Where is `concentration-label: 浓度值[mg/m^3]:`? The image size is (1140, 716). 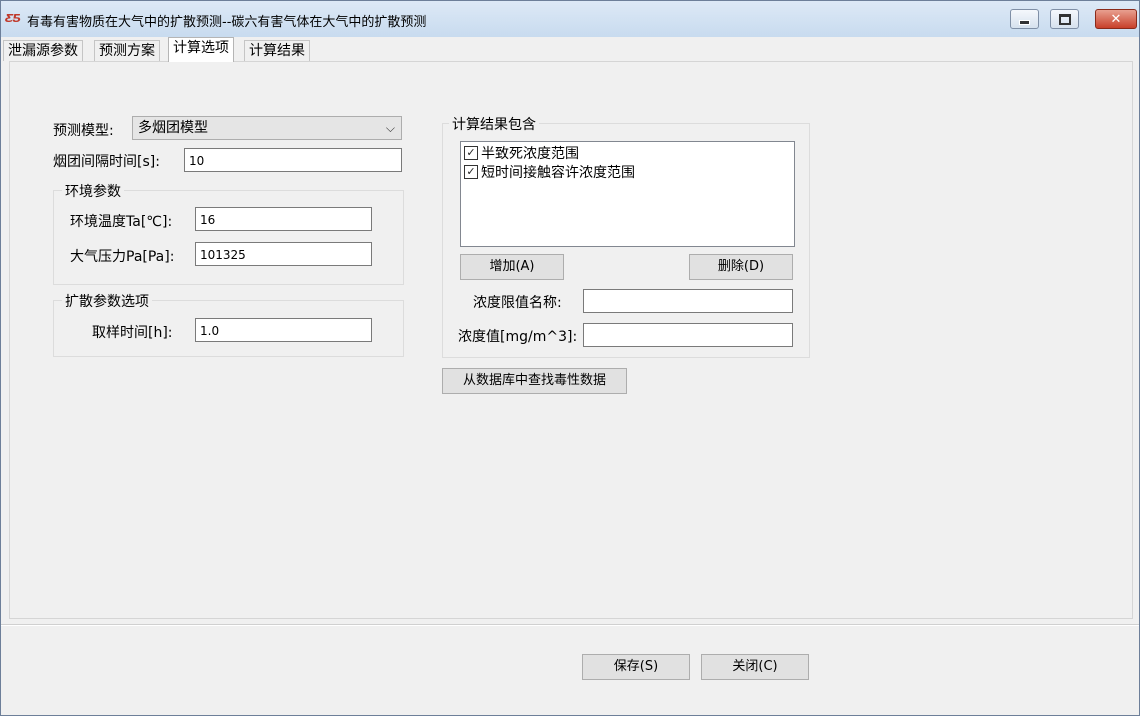
concentration-label: 浓度值[mg/m^3]: is located at coordinates (518, 337).